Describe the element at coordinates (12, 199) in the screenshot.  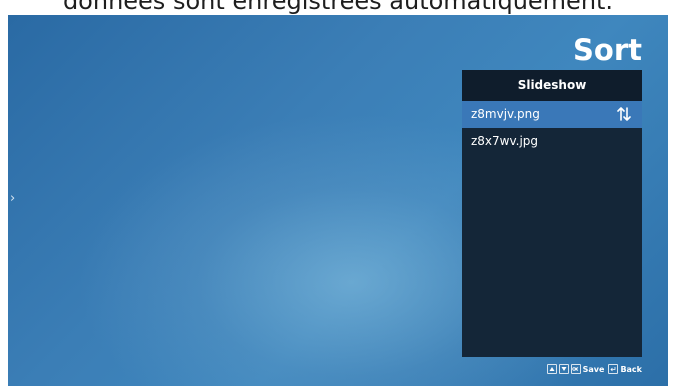
I see `chevron-right-icon: ›` at that location.